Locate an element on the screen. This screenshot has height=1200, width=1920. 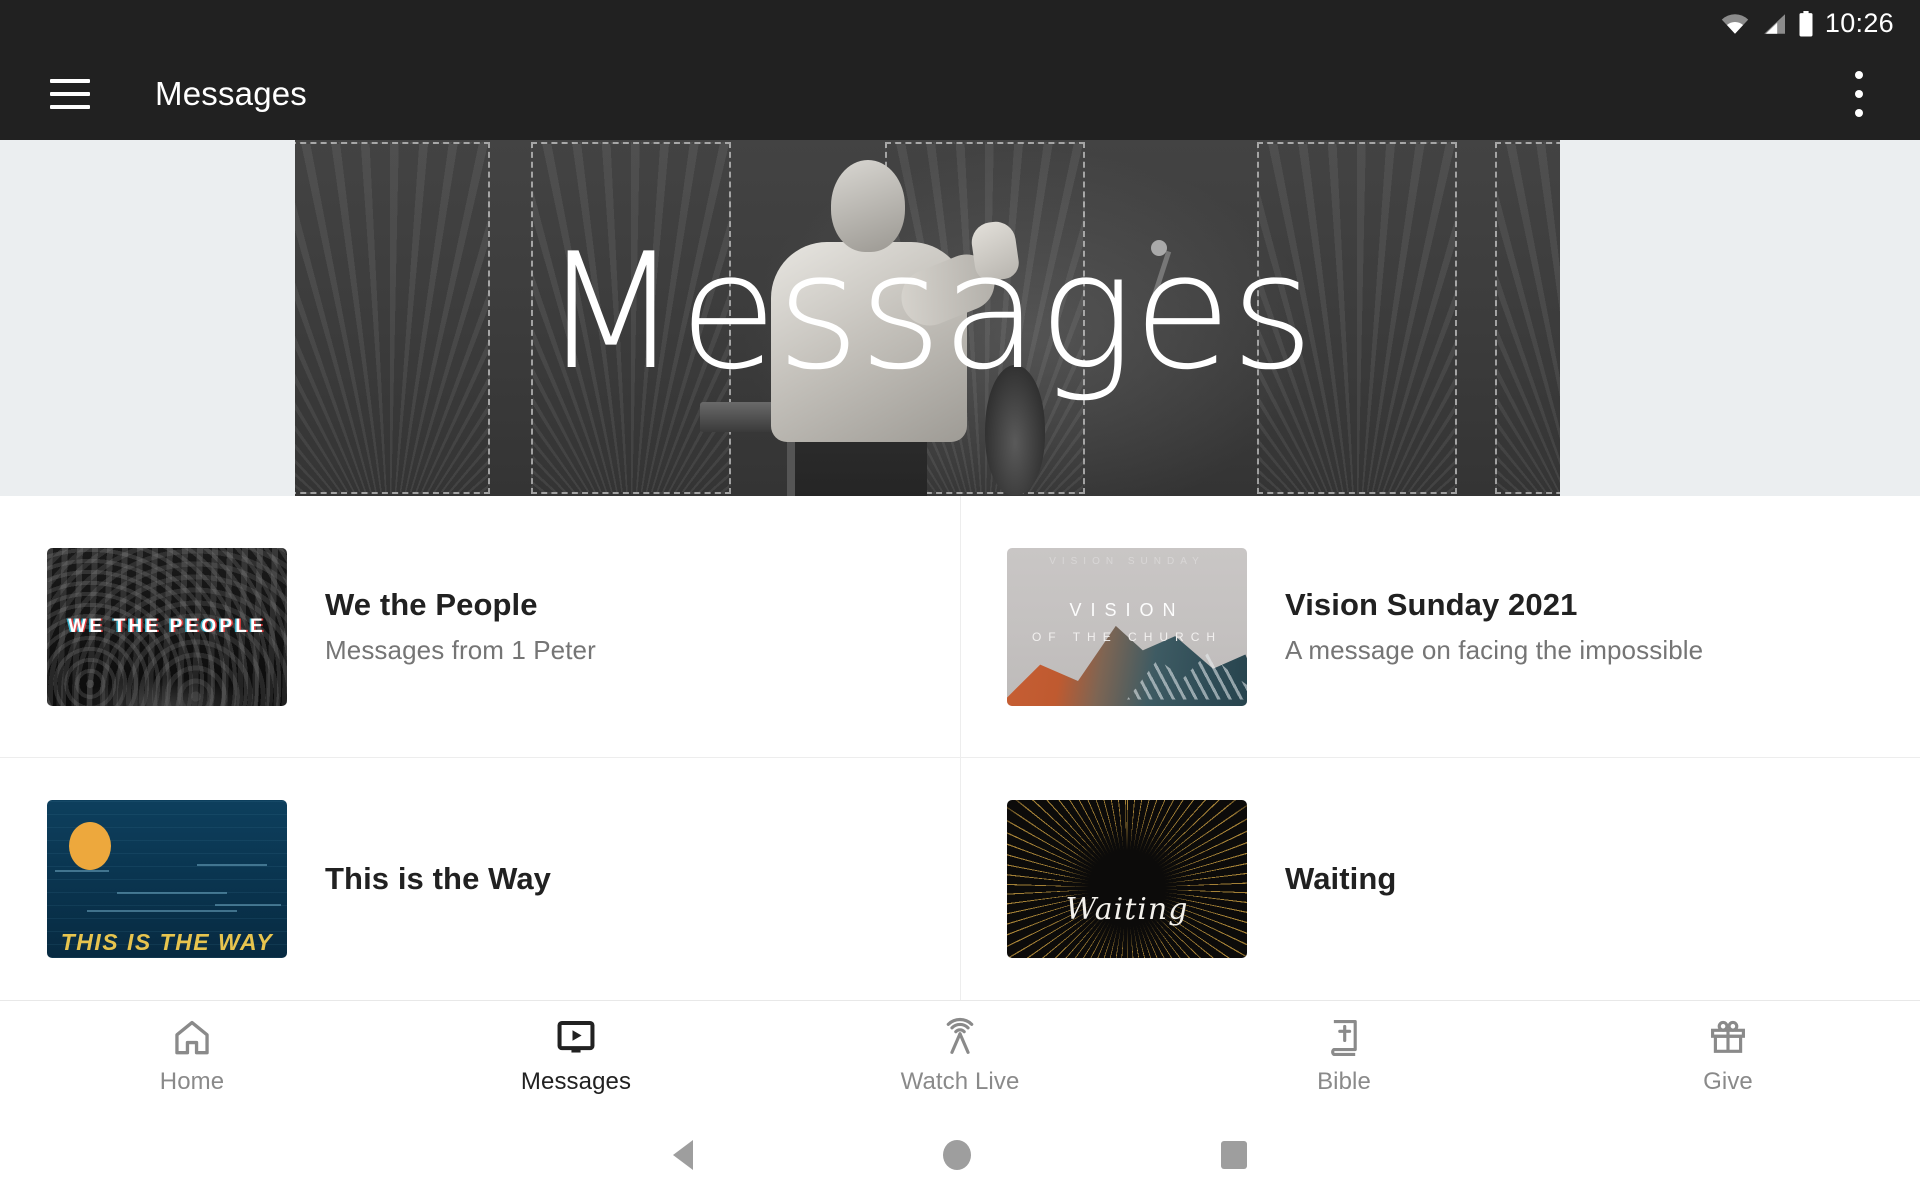
bible-book-icon is located at coordinates (1344, 1038).